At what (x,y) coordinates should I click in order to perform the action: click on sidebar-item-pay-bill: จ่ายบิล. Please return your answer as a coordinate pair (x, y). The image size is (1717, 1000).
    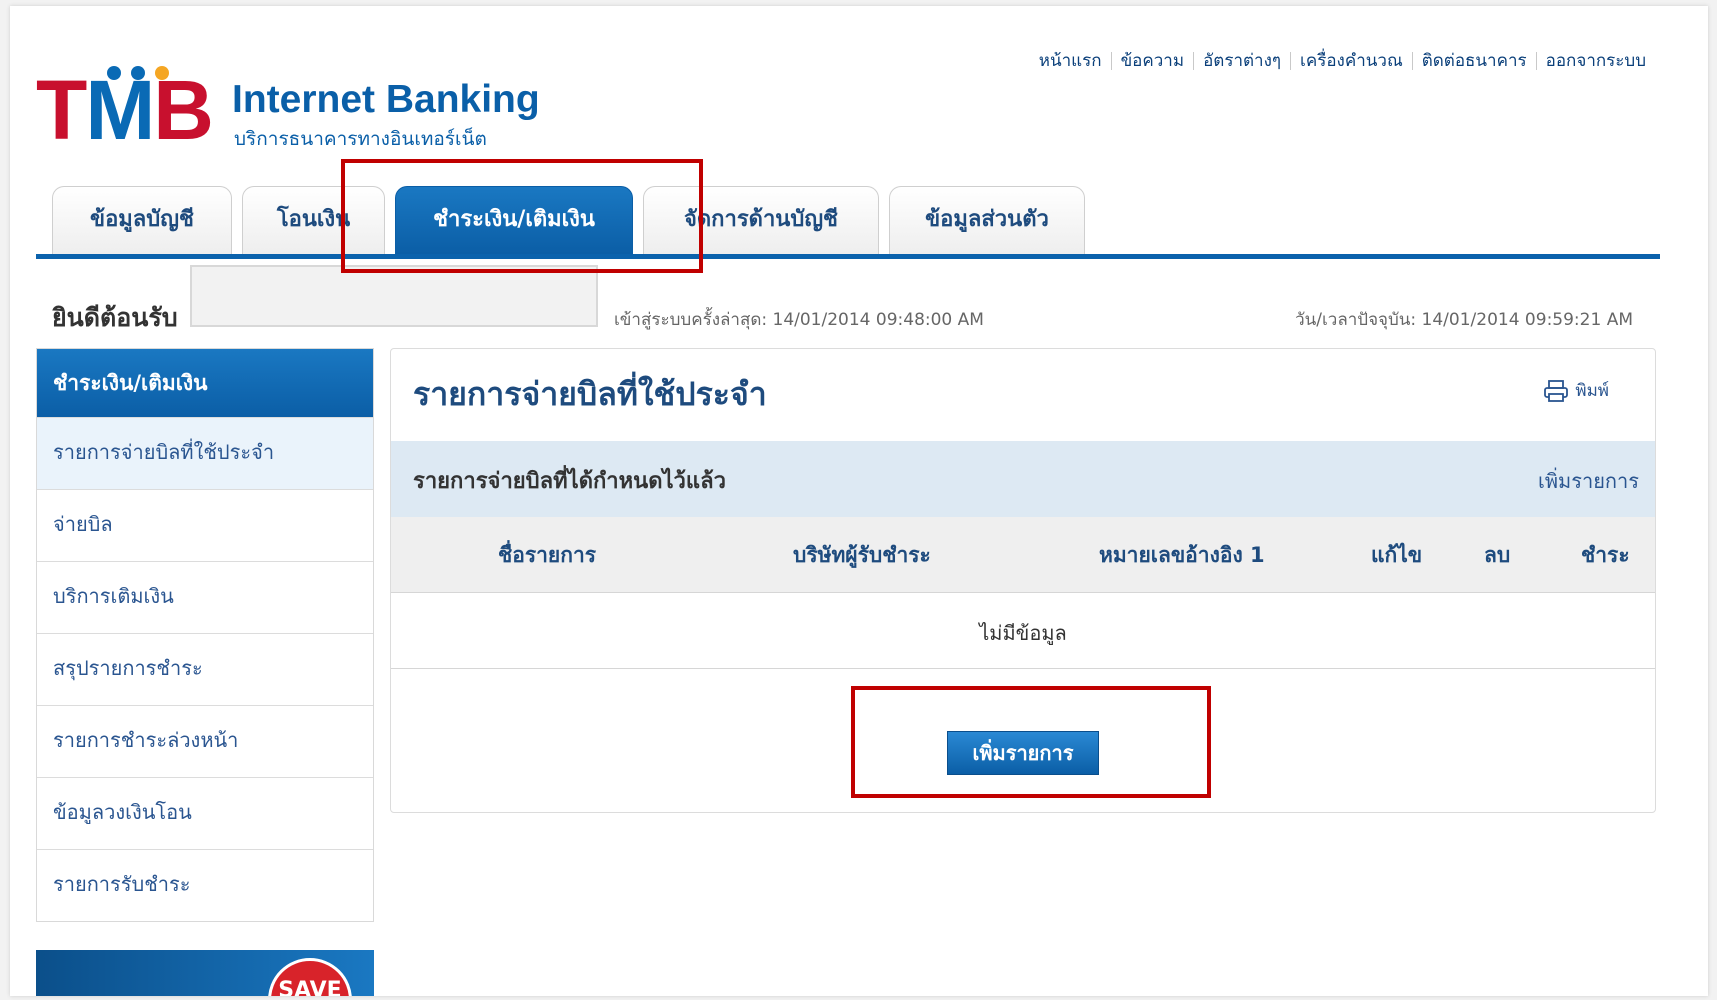
    Looking at the image, I should click on (205, 525).